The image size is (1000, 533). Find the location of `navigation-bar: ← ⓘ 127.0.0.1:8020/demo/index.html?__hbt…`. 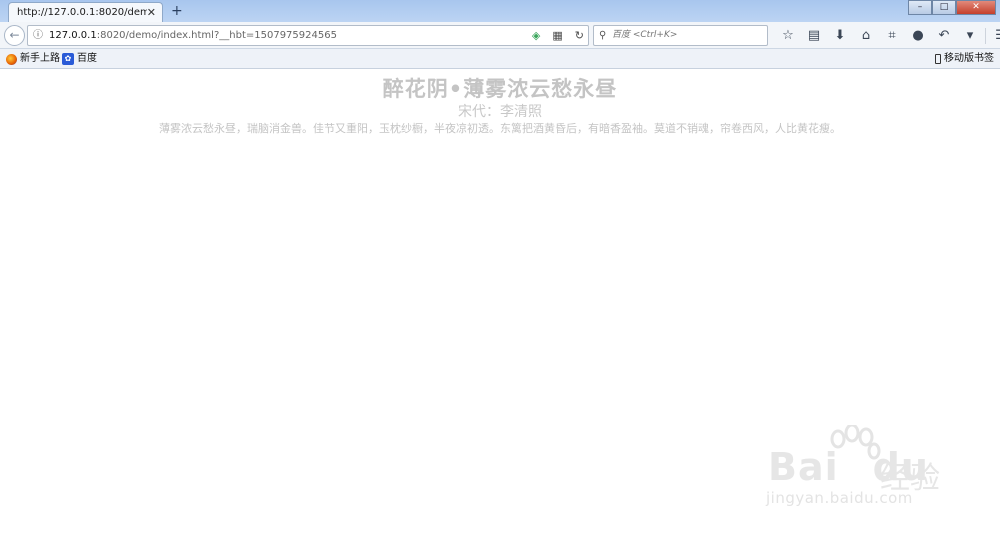

navigation-bar: ← ⓘ 127.0.0.1:8020/demo/index.html?__hbt… is located at coordinates (500, 35).